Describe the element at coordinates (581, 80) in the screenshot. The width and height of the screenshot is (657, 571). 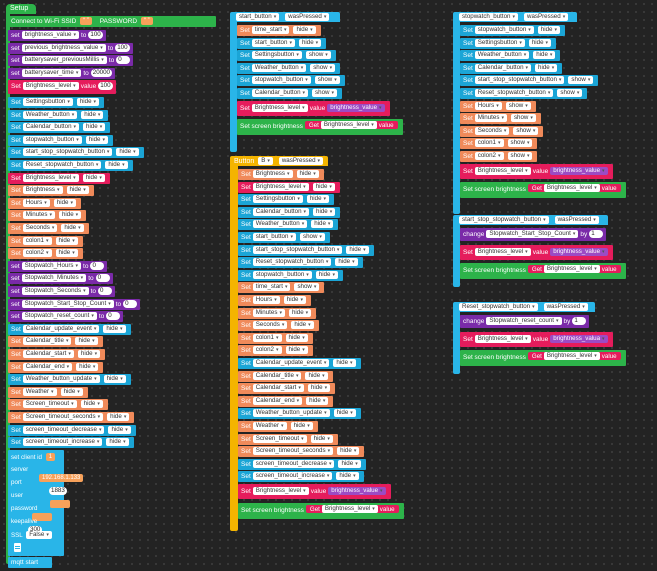
I see `visibility-start-stop-stopwatch-button-dropdown: show` at that location.